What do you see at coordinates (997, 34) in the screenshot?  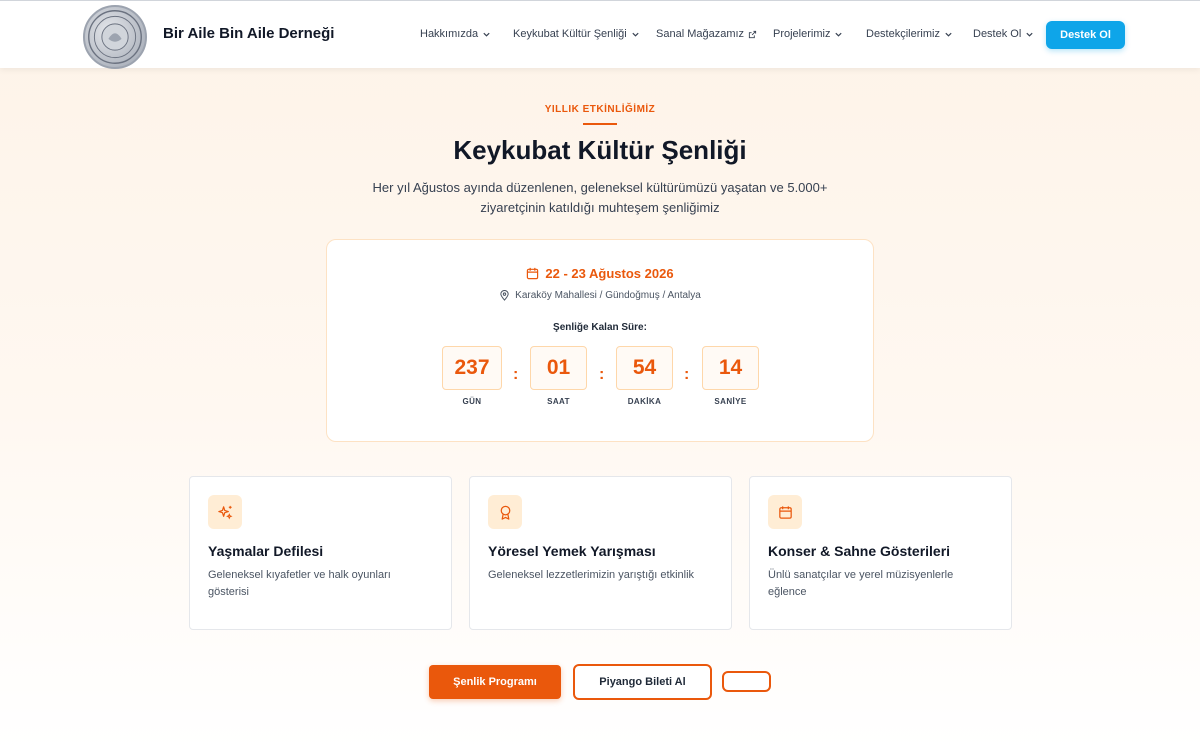 I see `nav-item-label: Destek Ol` at bounding box center [997, 34].